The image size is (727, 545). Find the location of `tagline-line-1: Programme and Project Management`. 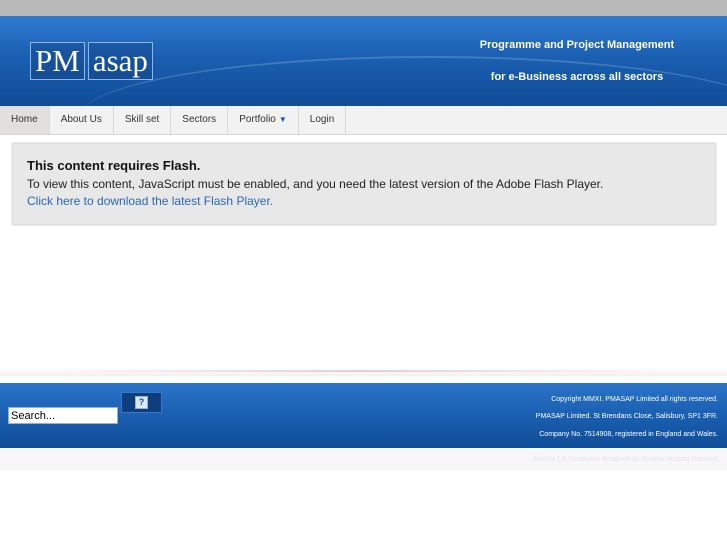

tagline-line-1: Programme and Project Management is located at coordinates (577, 45).